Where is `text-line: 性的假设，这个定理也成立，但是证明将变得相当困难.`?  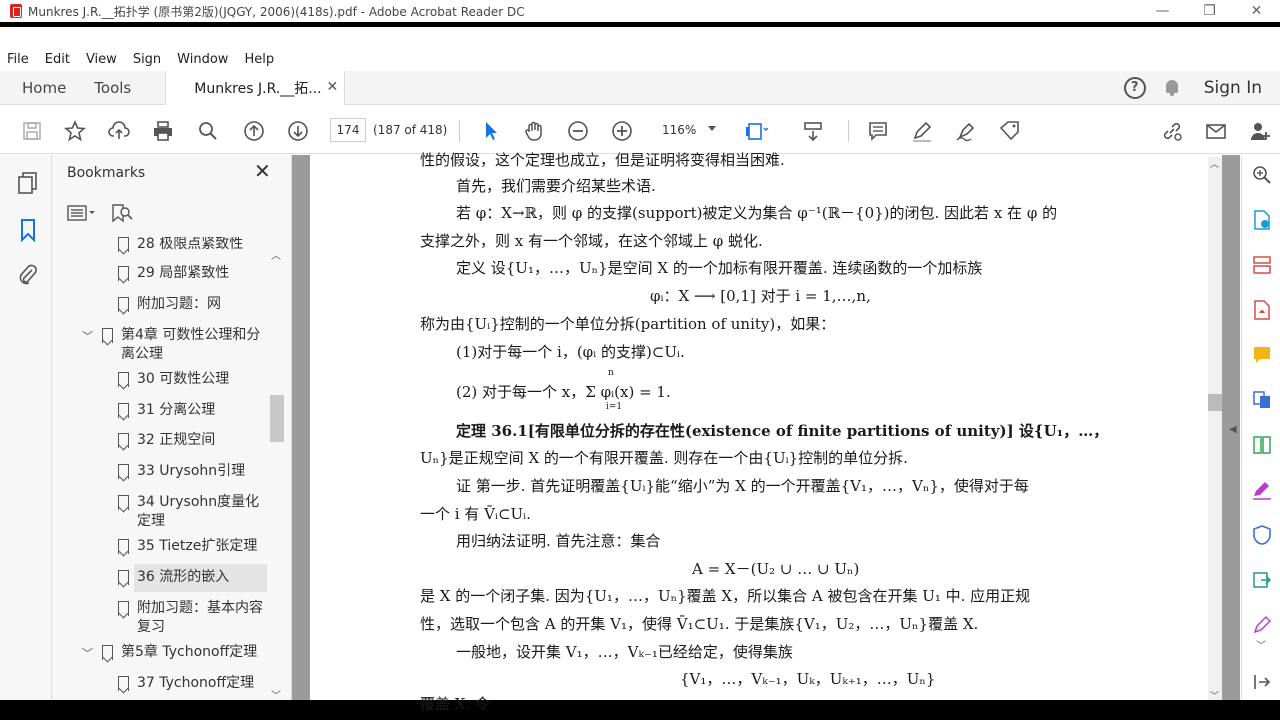 text-line: 性的假设，这个定理也成立，但是证明将变得相当困难. is located at coordinates (602, 160).